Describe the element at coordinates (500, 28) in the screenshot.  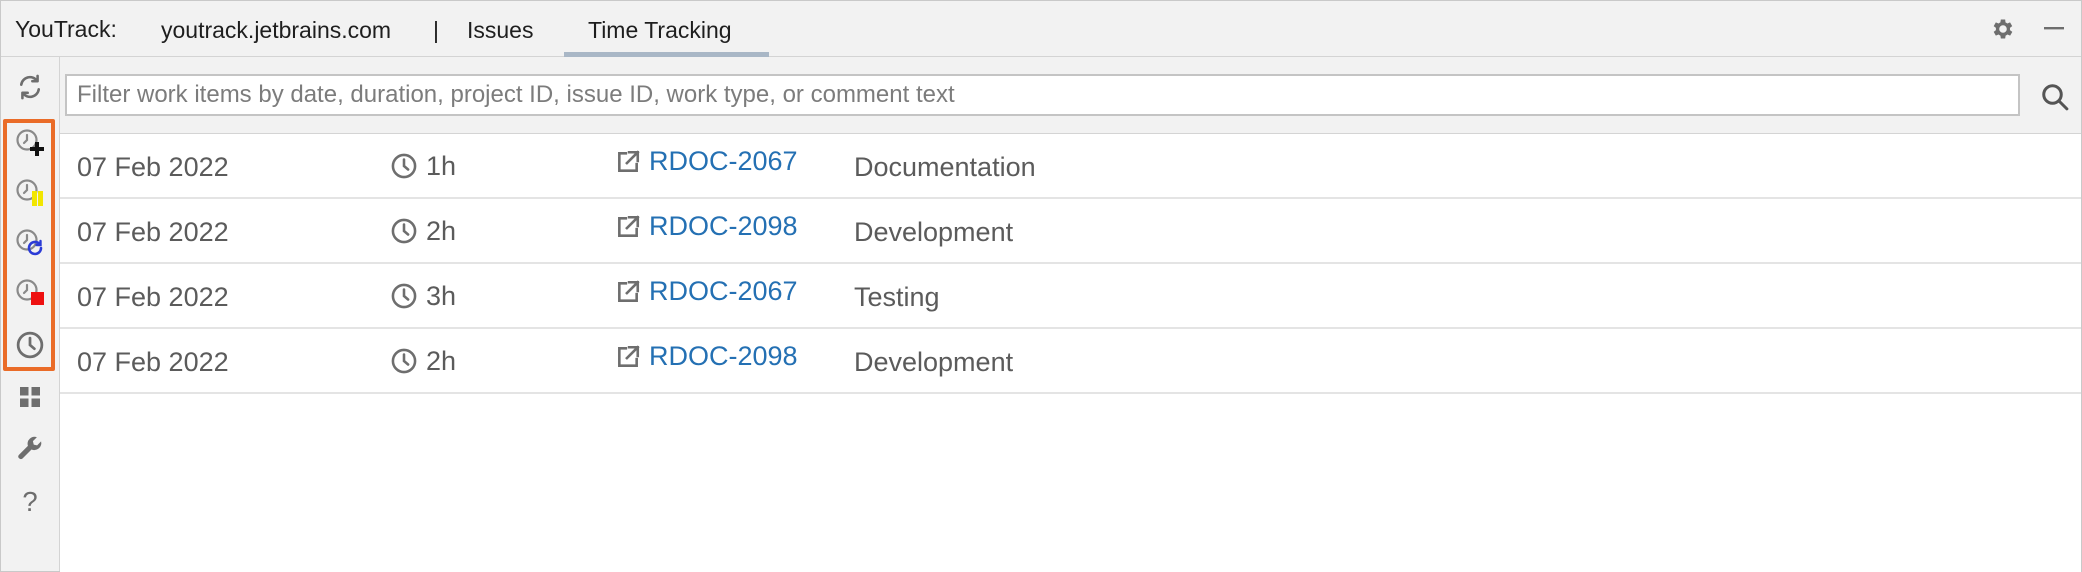
I see `tab-issues: Issues` at that location.